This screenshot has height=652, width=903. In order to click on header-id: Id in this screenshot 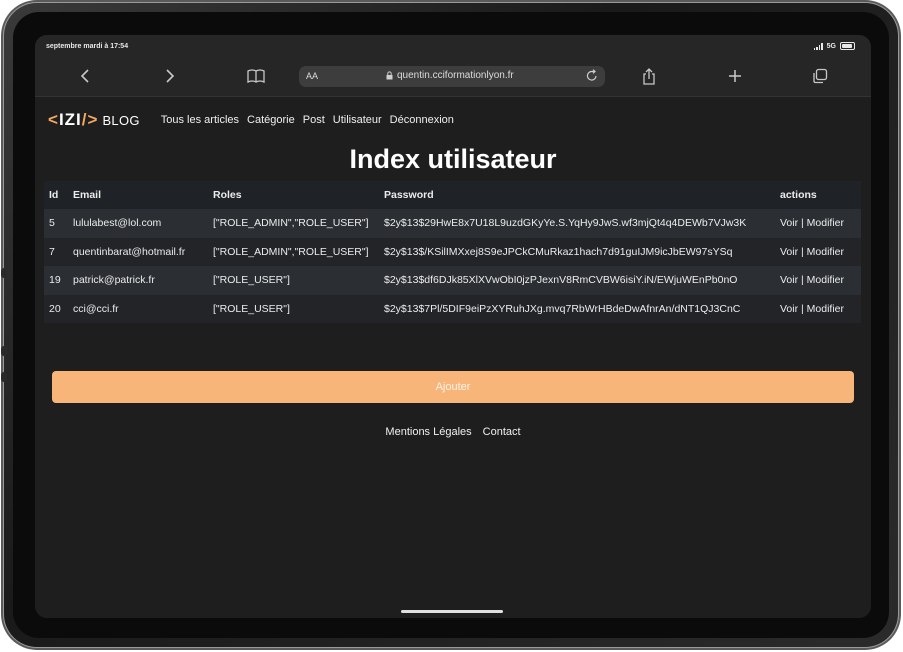, I will do `click(56, 195)`.